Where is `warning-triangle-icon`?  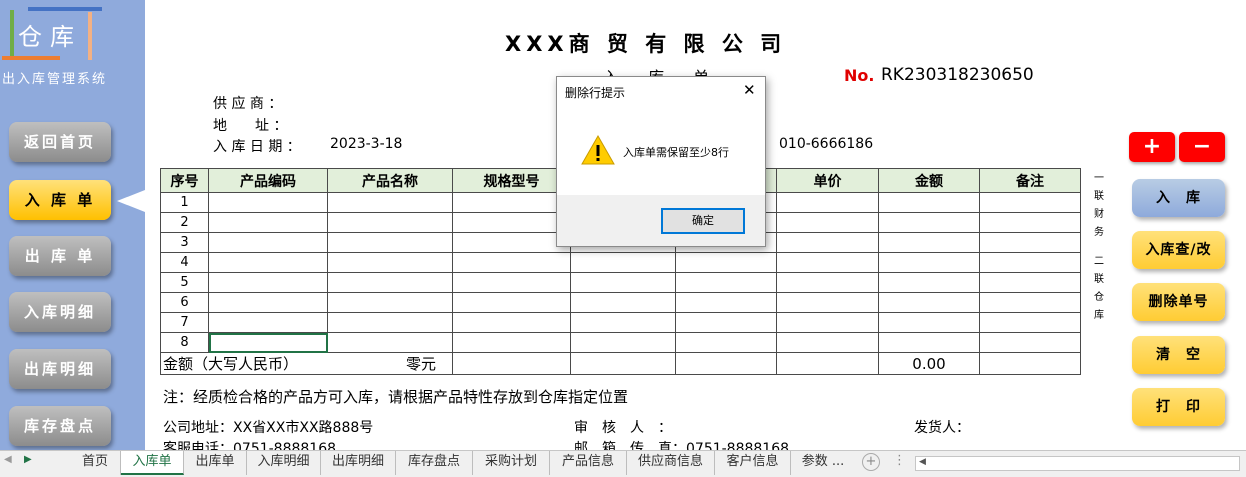
warning-triangle-icon is located at coordinates (598, 149).